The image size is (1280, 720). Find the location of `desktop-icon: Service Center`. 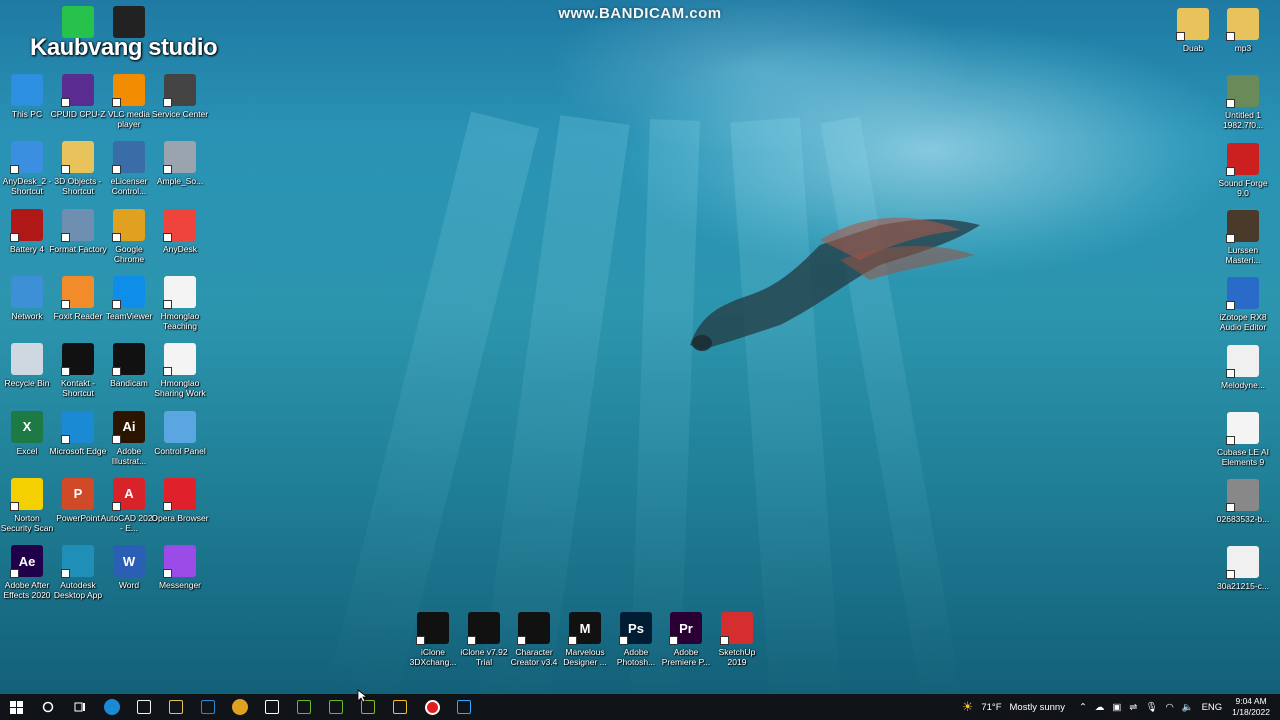

desktop-icon: Service Center is located at coordinates (180, 96).